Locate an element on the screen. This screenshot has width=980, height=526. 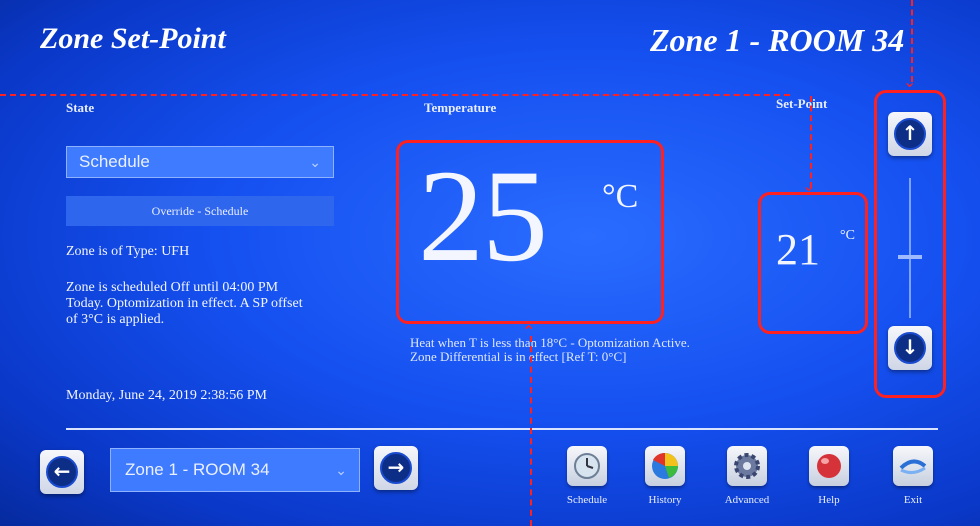
gear-icon is located at coordinates (747, 466).